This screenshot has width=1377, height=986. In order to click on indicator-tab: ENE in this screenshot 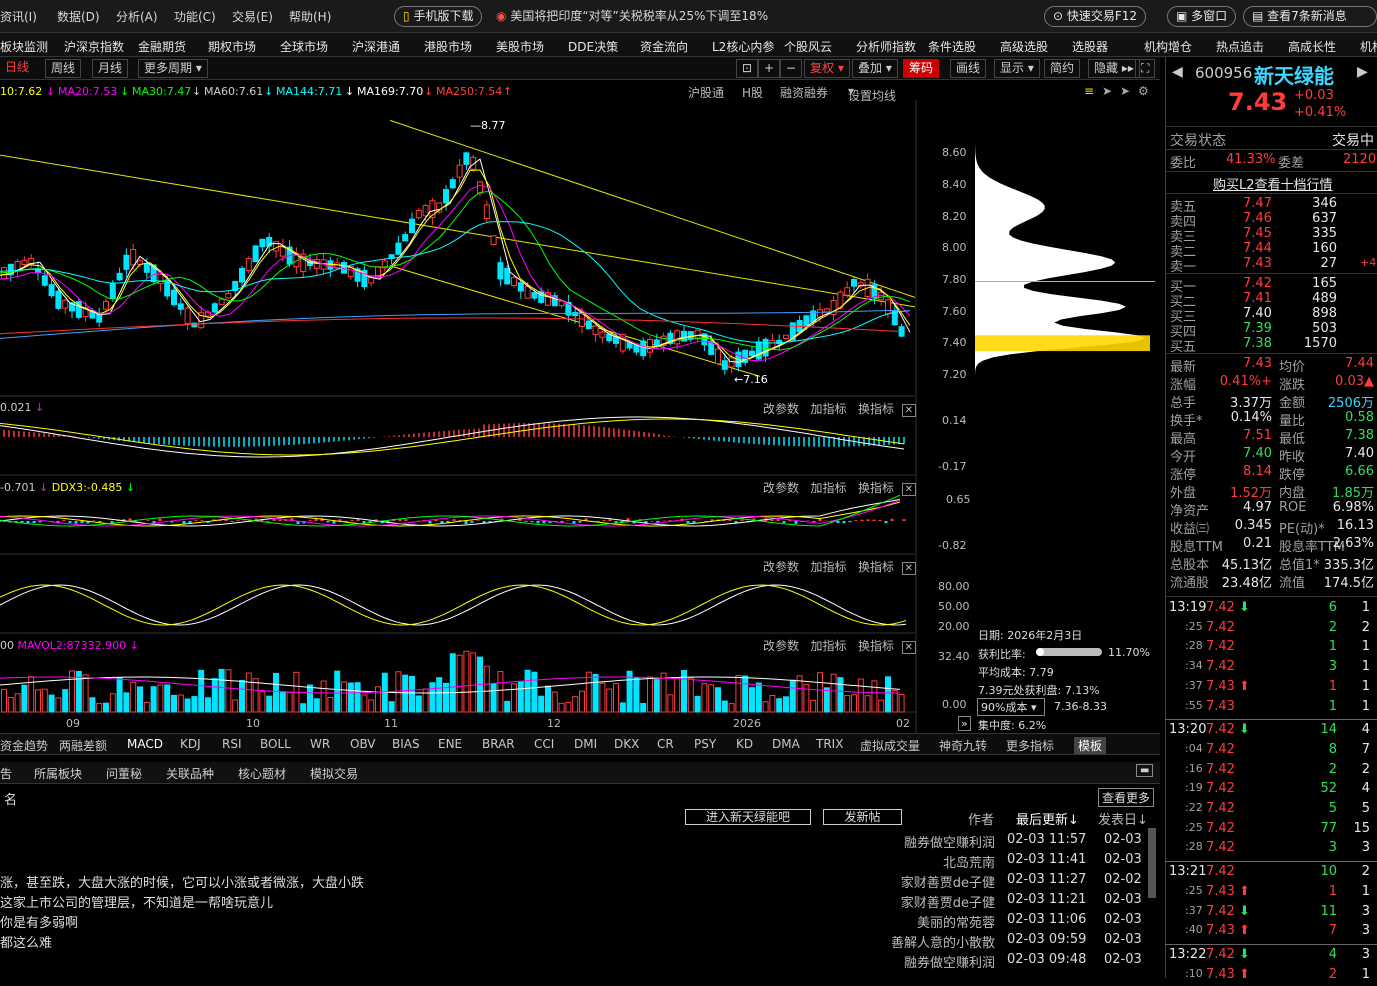, I will do `click(450, 744)`.